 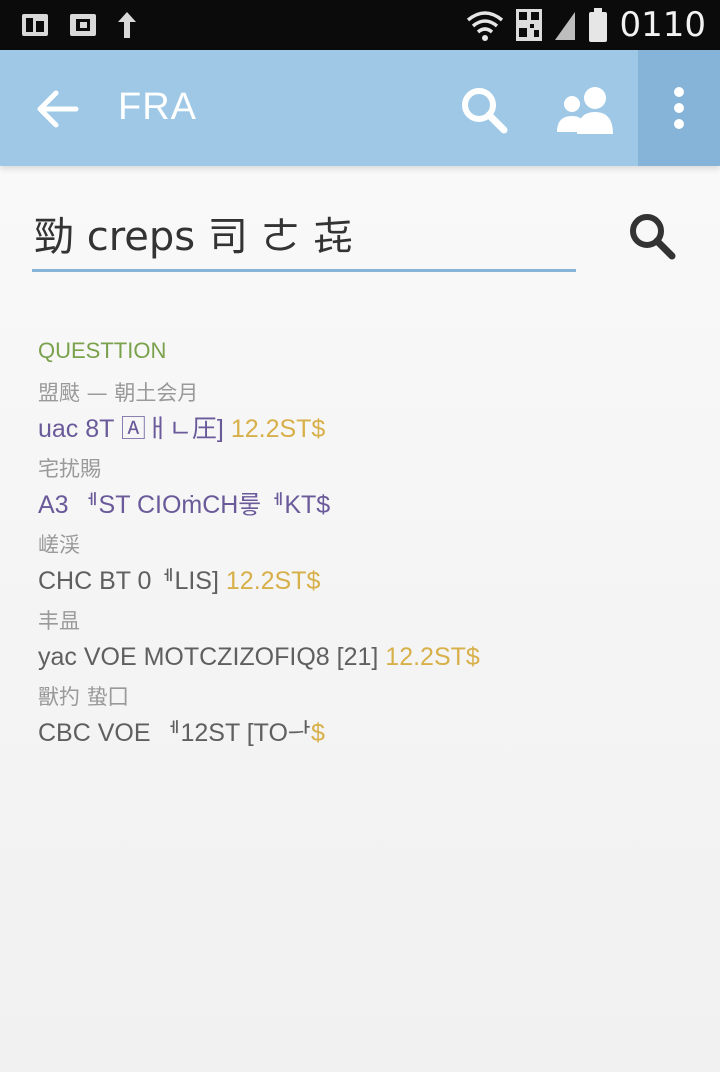 I want to click on wifi-icon, so click(x=485, y=25).